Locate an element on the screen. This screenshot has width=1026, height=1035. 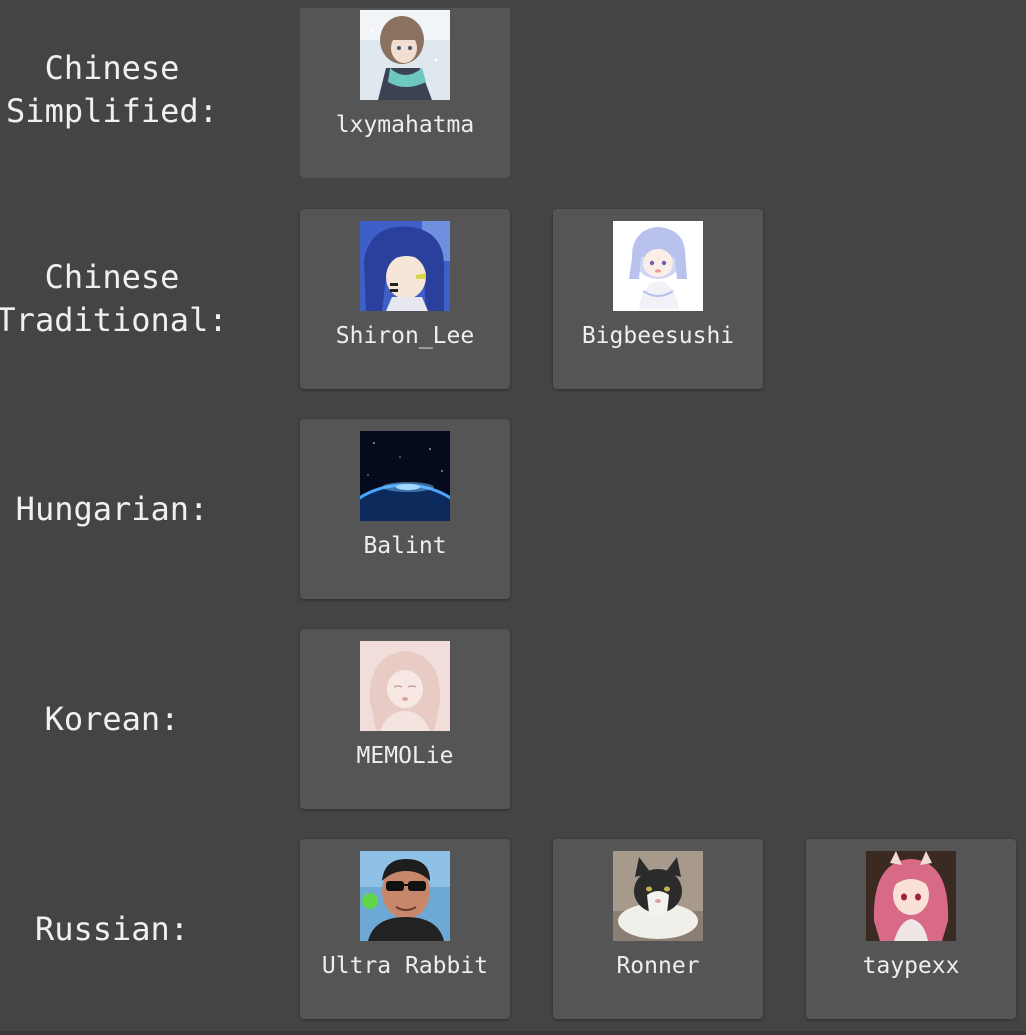
translator-name: Shiron_Lee is located at coordinates (405, 336).